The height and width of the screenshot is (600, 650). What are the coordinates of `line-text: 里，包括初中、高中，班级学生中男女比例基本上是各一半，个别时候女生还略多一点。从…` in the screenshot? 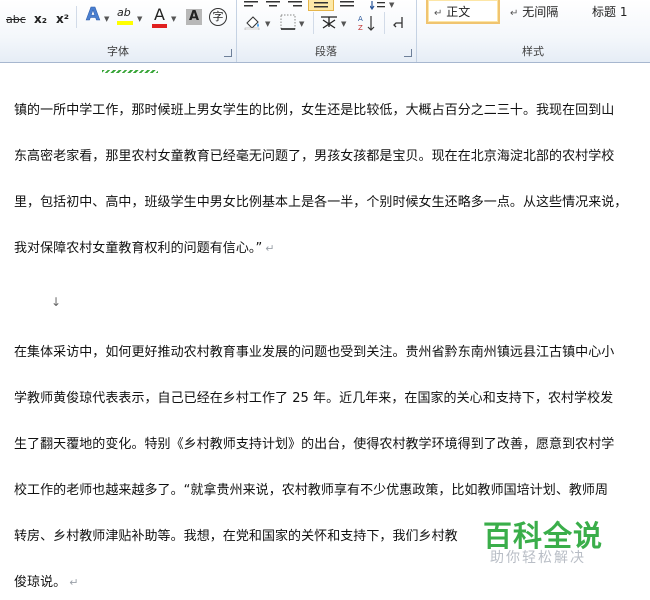 It's located at (321, 202).